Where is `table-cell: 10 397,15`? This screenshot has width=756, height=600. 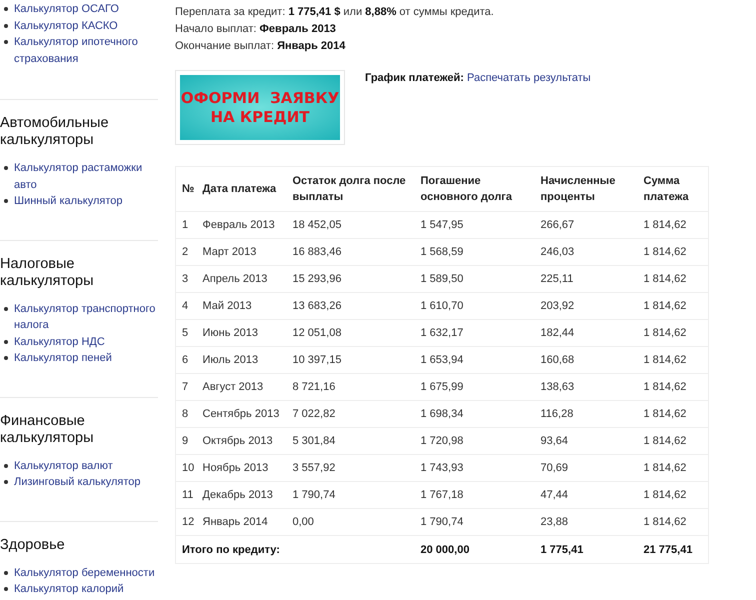
table-cell: 10 397,15 is located at coordinates (350, 360).